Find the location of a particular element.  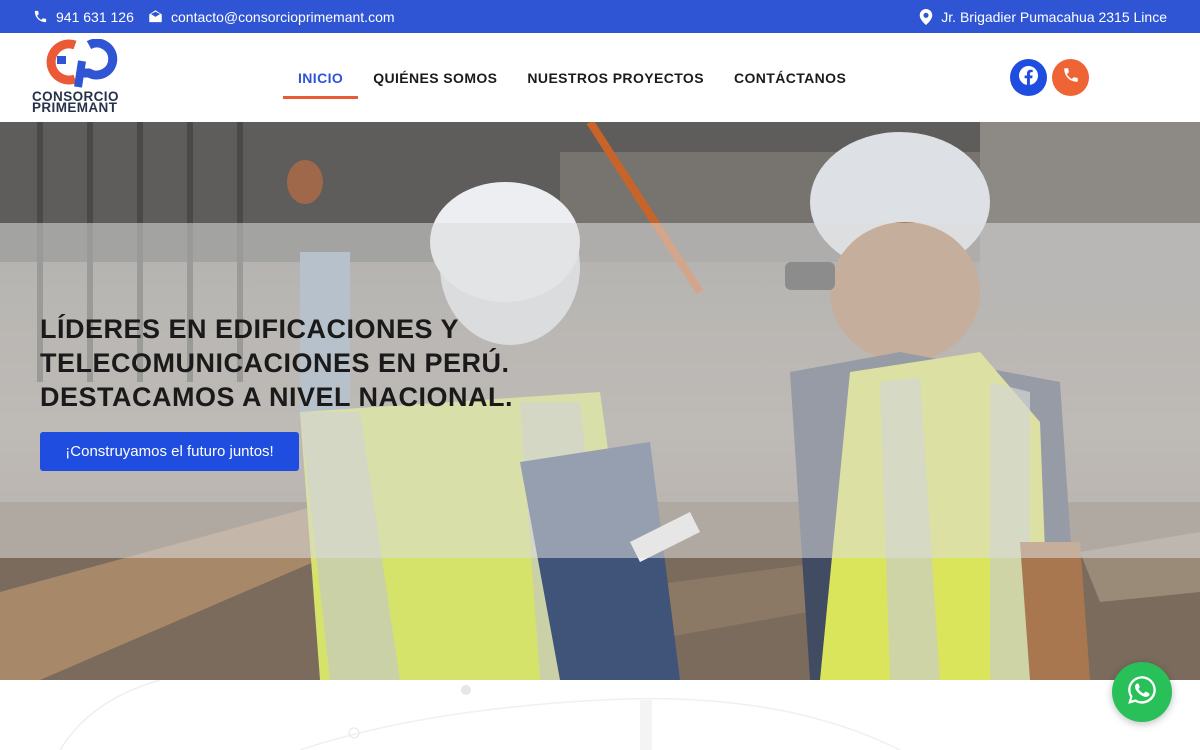

phone-number: 941 631 126 is located at coordinates (95, 16).